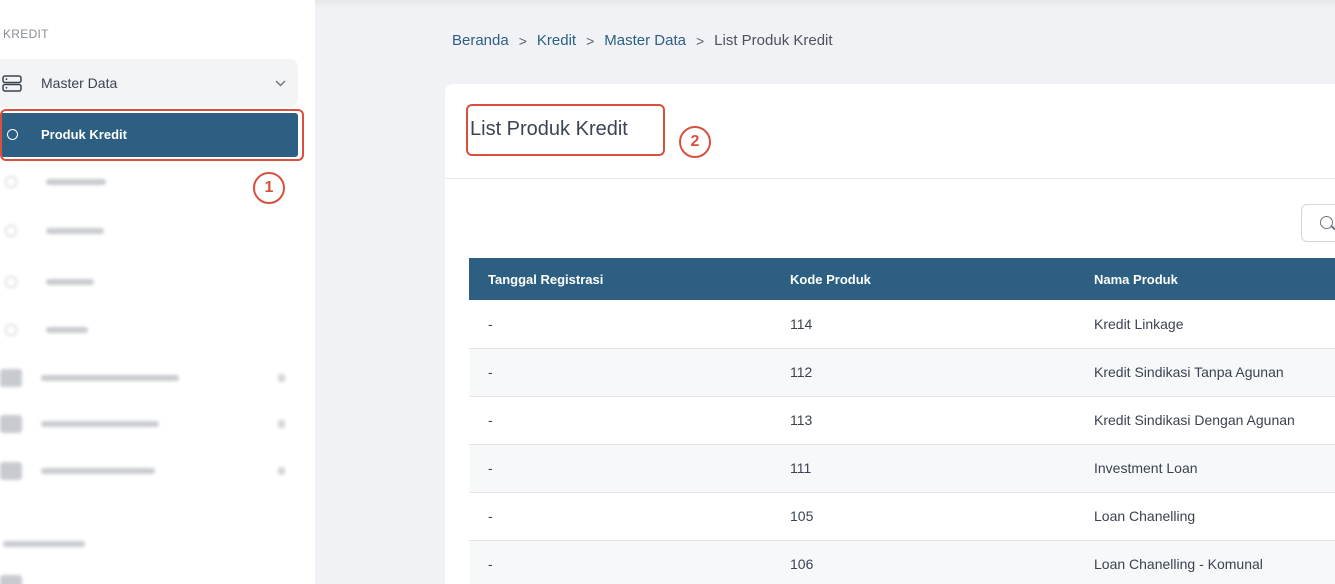  I want to click on table-row: - 106 Loan Chanelling - Komunal, so click(902, 562).